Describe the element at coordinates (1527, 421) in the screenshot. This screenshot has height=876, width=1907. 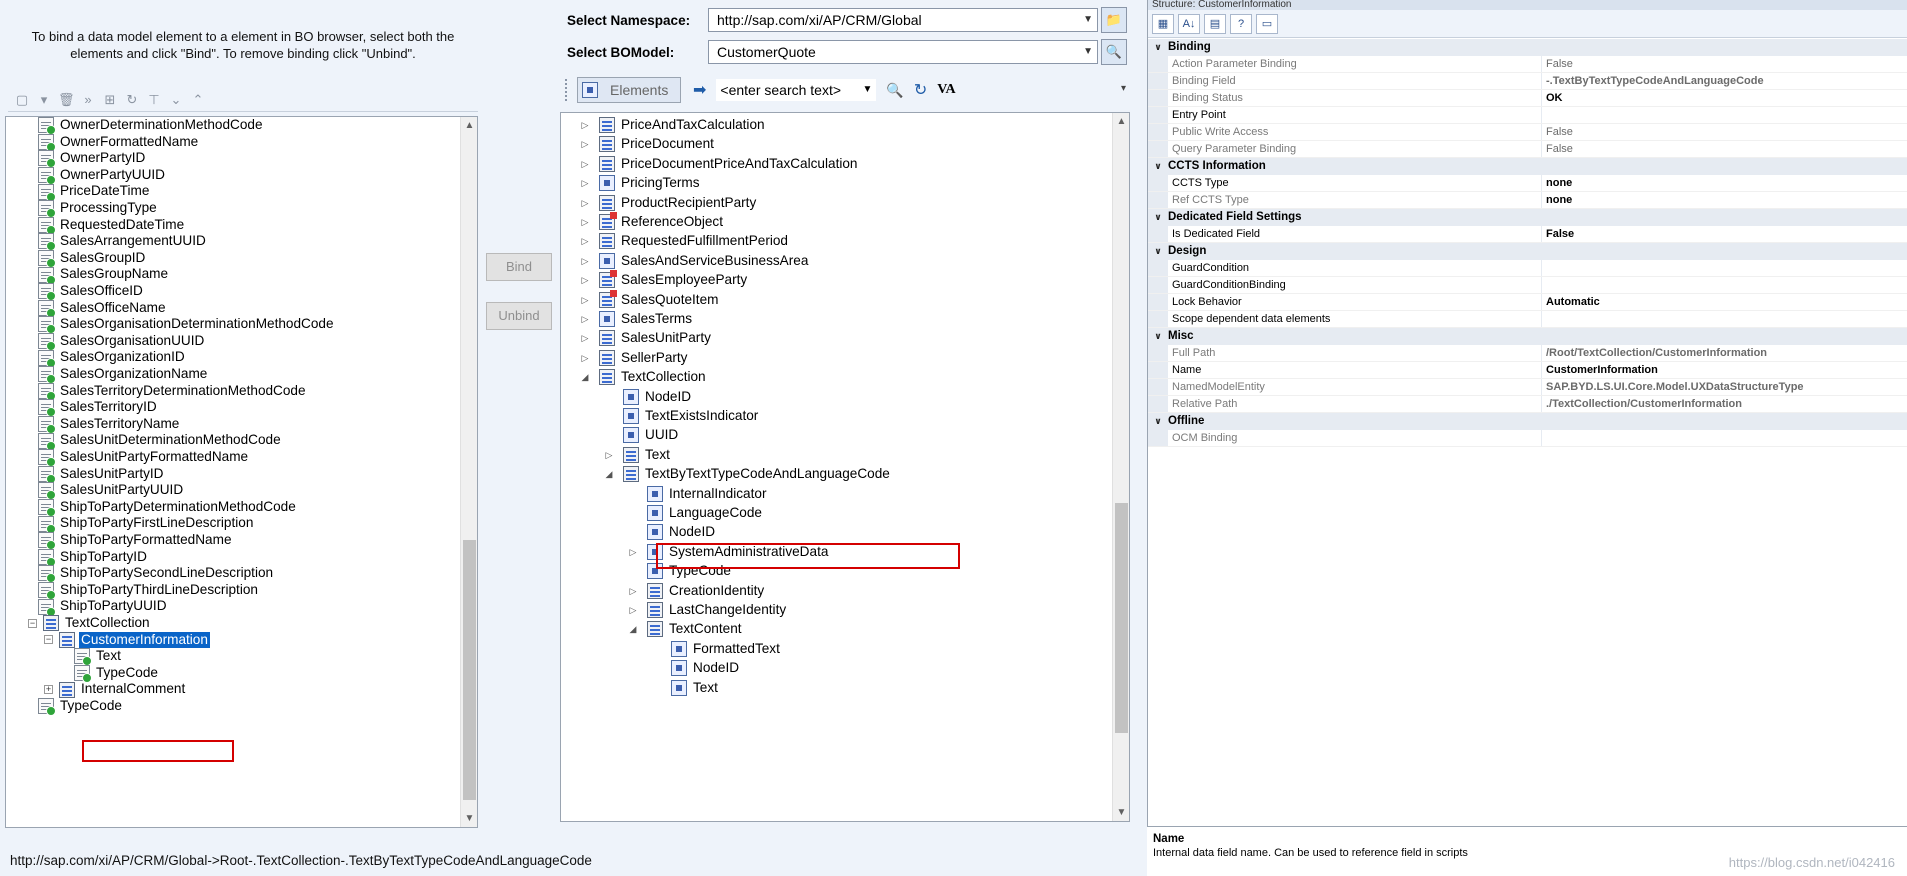
I see `property-category: ∨ Offline` at that location.